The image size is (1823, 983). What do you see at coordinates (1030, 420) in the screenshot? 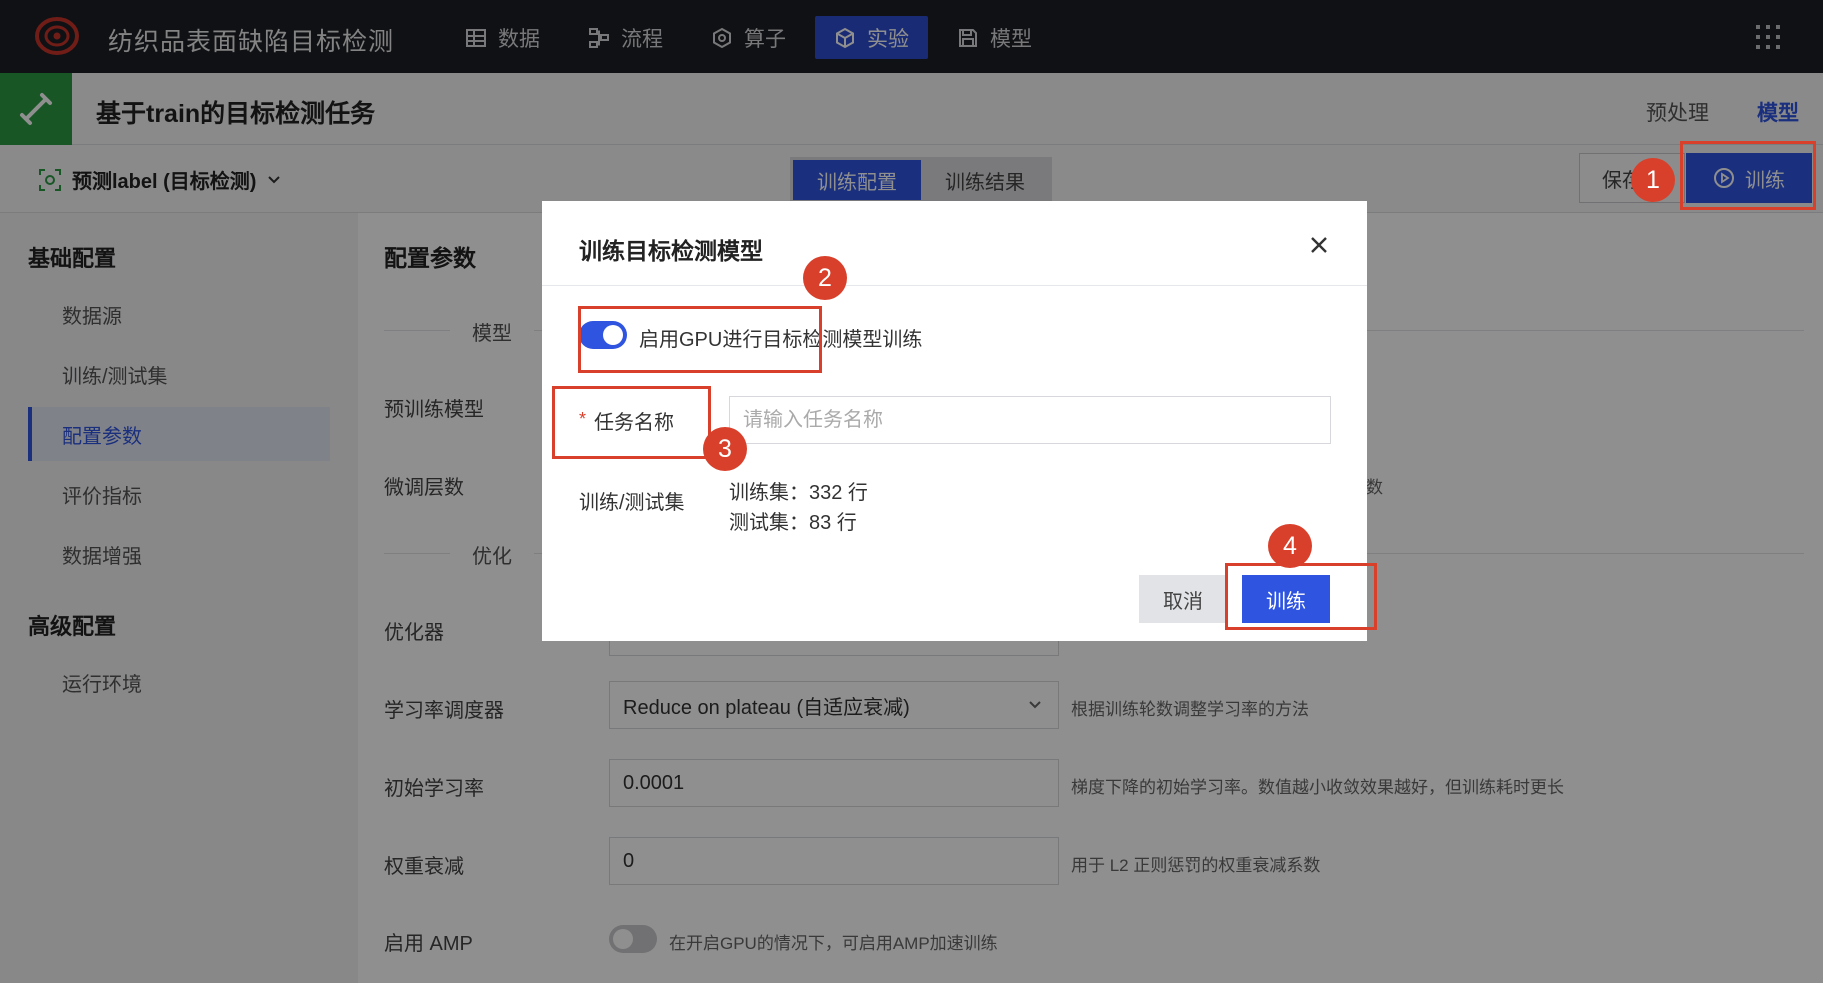
I see `task-name-input` at bounding box center [1030, 420].